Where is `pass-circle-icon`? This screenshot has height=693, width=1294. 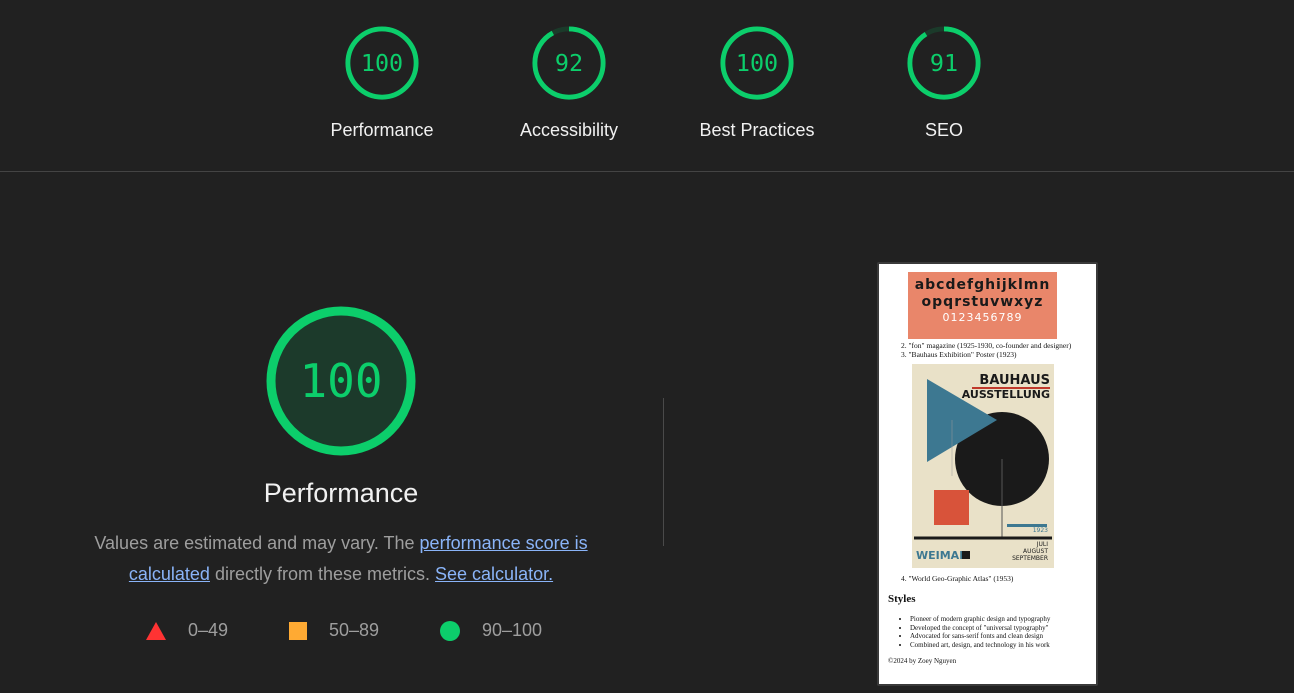
pass-circle-icon is located at coordinates (450, 630).